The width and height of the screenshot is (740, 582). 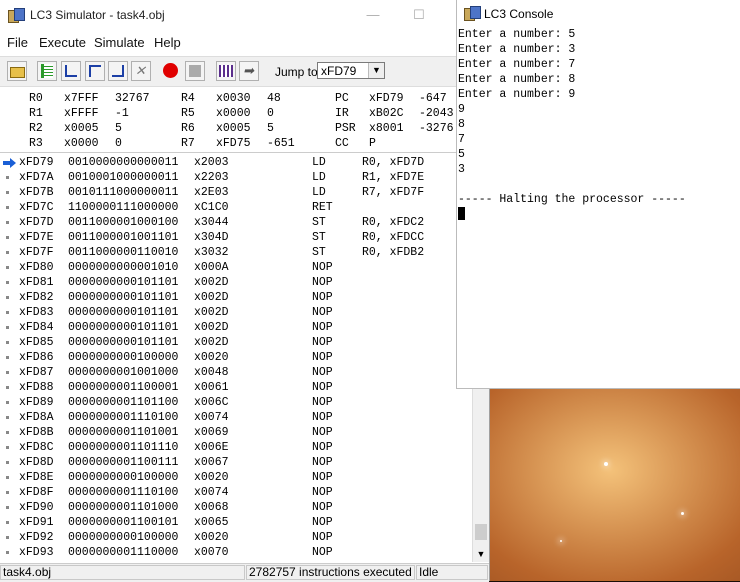 I want to click on memory-row: xFD91 0000000001100101 x0065 NOP, so click(x=236, y=523).